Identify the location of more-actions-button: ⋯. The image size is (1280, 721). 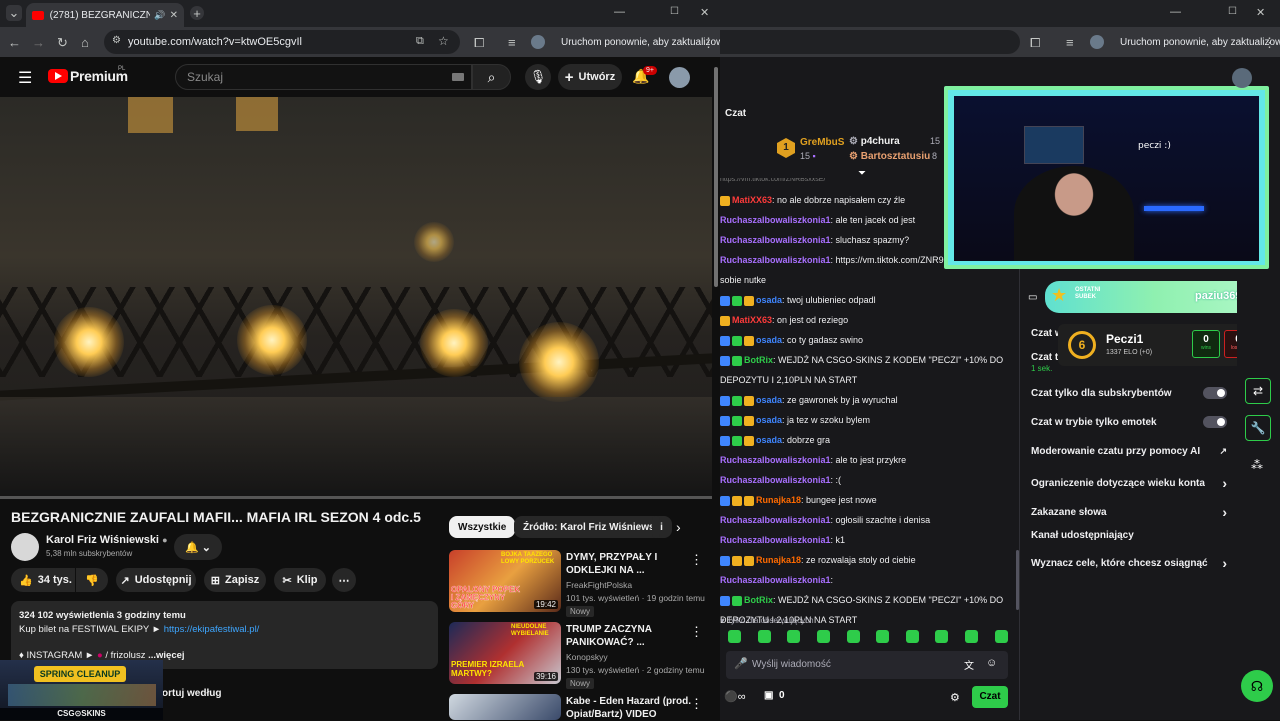
(344, 580).